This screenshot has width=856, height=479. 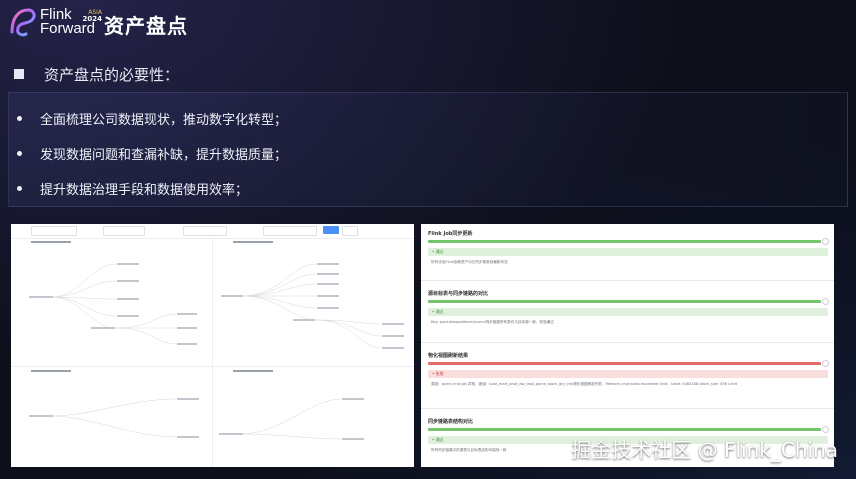 I want to click on brand-meta: ASIA 2024, so click(x=91, y=16).